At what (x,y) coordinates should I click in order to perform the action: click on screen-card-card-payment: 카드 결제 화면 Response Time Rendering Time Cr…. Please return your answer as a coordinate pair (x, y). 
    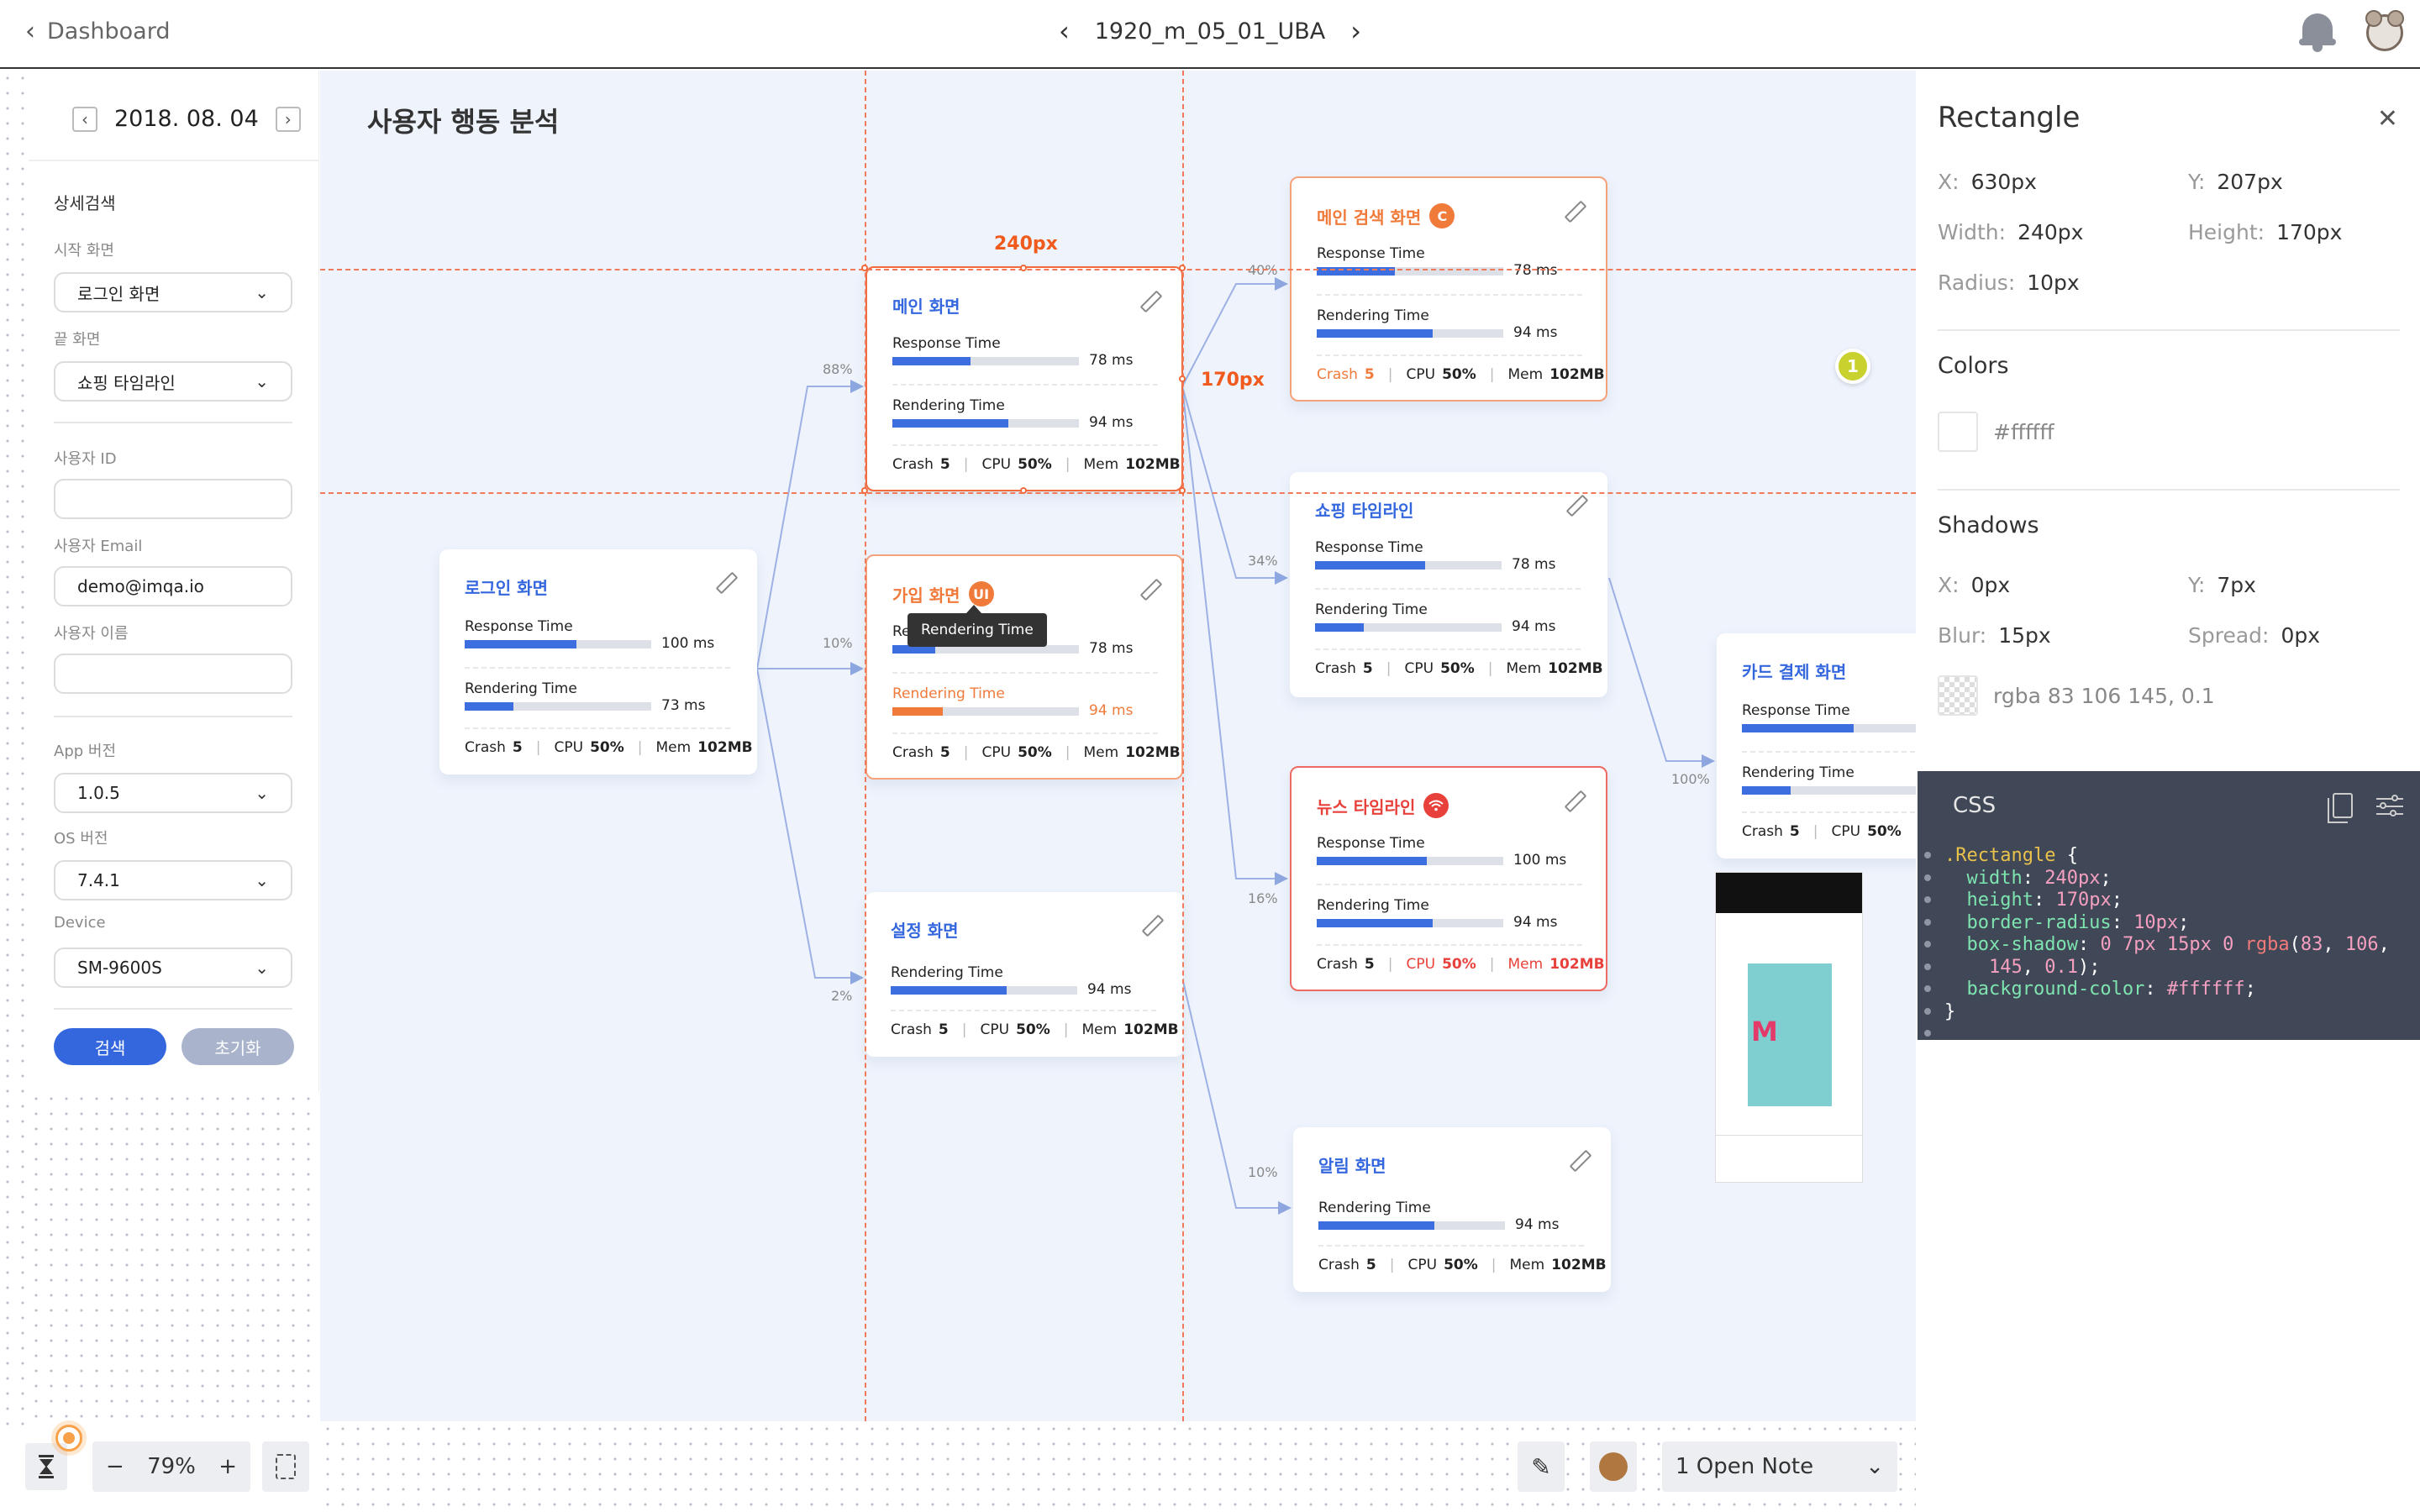
    Looking at the image, I should click on (1816, 745).